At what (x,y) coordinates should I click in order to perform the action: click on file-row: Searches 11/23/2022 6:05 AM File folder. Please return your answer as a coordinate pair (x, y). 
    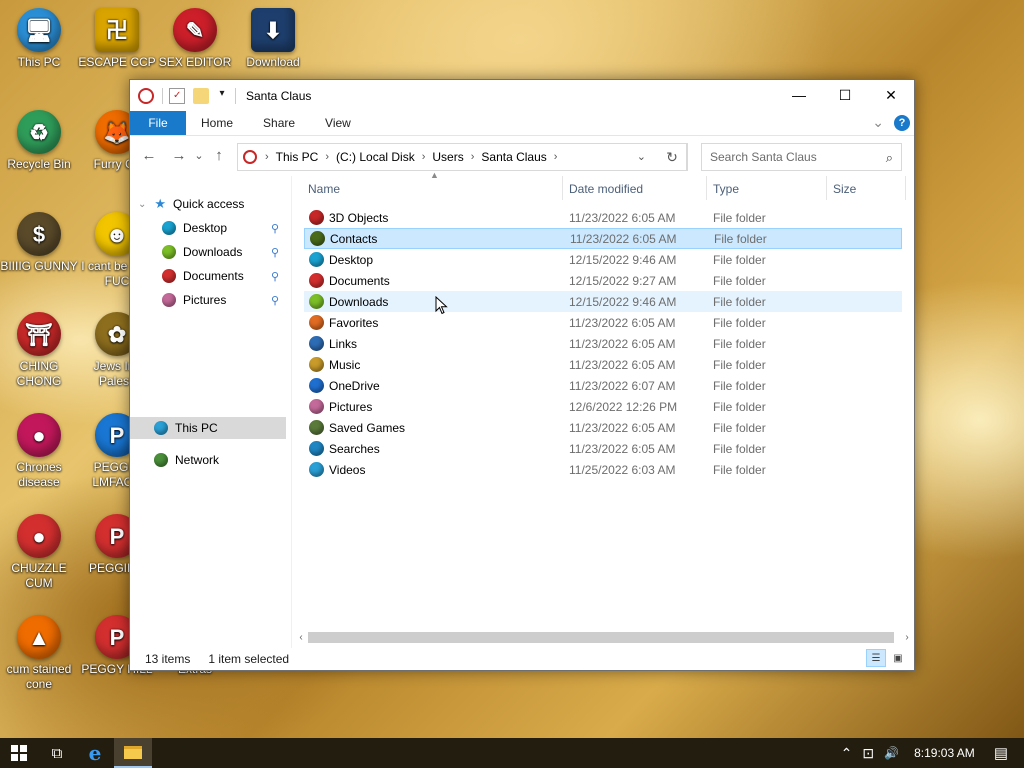
    Looking at the image, I should click on (603, 448).